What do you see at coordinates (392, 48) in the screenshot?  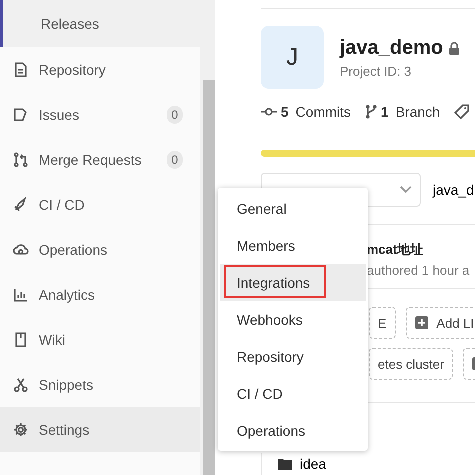 I see `project-name: java_demo` at bounding box center [392, 48].